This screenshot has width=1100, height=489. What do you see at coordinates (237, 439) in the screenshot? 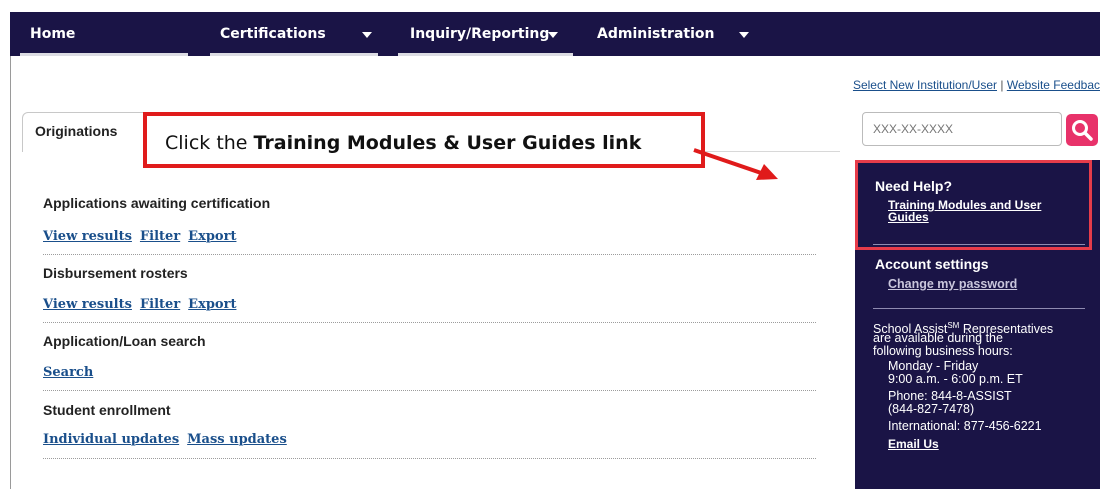
I see `mass-updates-link: Mass updates` at bounding box center [237, 439].